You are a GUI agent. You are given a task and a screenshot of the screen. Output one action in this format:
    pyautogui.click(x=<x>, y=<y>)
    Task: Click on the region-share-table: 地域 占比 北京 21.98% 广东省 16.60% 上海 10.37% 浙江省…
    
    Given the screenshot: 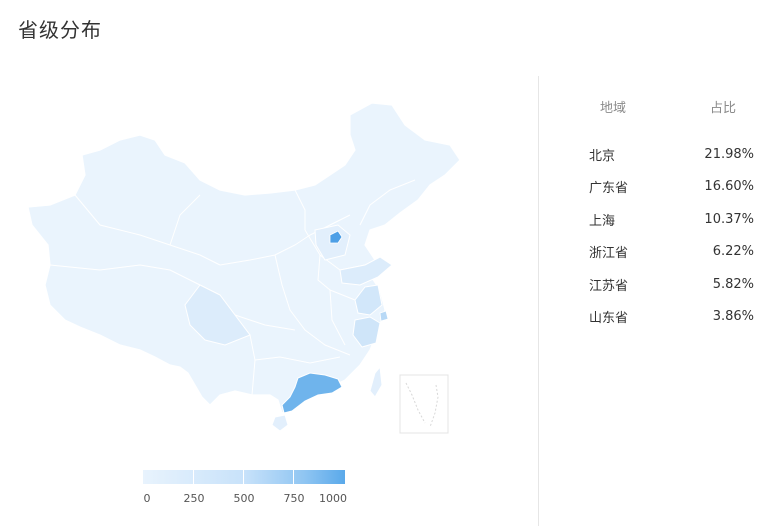 What is the action you would take?
    pyautogui.click(x=668, y=212)
    